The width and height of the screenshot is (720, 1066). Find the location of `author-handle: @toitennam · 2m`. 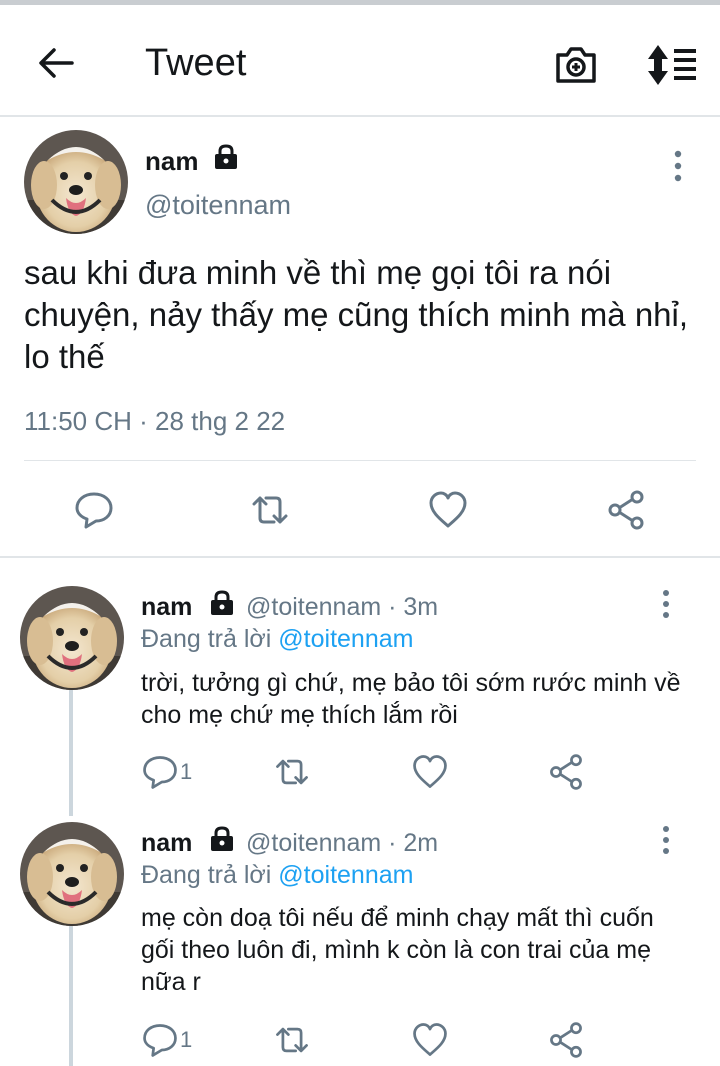

author-handle: @toitennam · 2m is located at coordinates (342, 843).